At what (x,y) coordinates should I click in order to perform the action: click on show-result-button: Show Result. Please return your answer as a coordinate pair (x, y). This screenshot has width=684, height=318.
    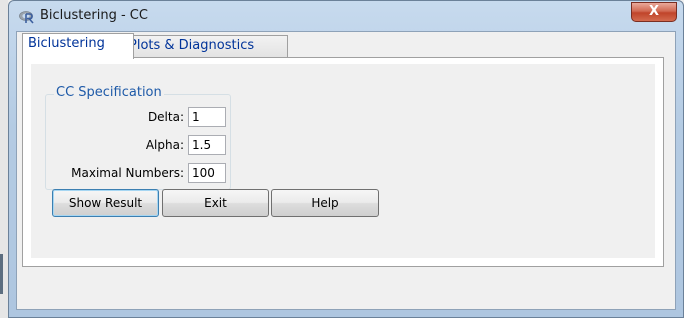
    Looking at the image, I should click on (105, 203).